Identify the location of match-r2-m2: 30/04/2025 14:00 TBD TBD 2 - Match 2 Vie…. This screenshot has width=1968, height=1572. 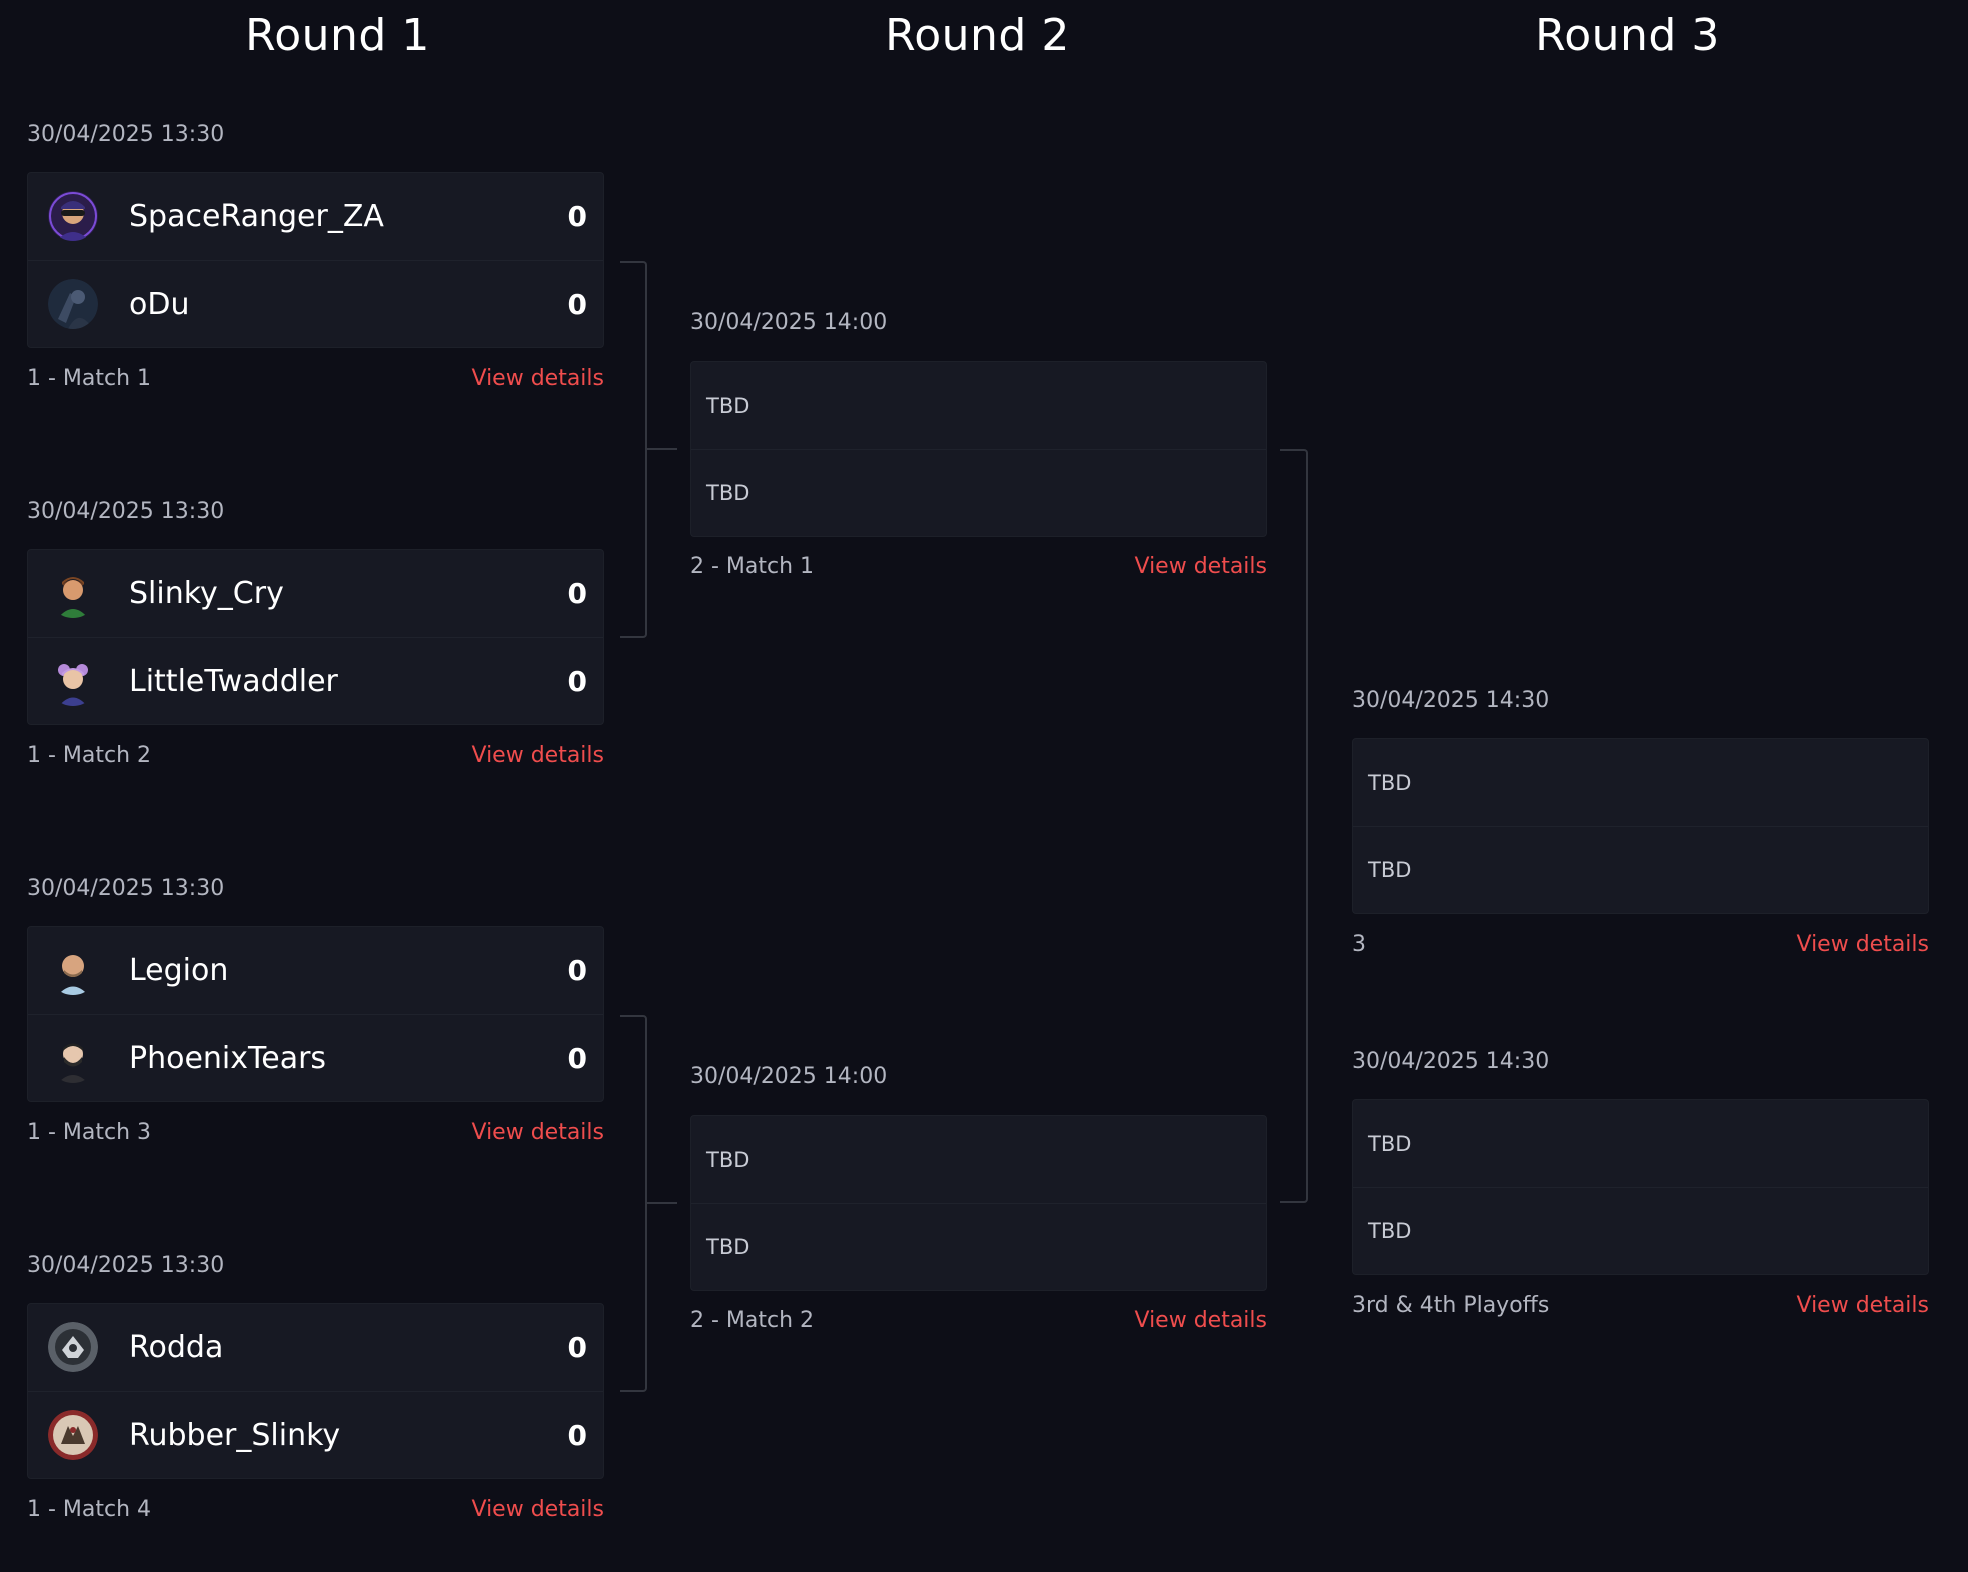
(978, 1204).